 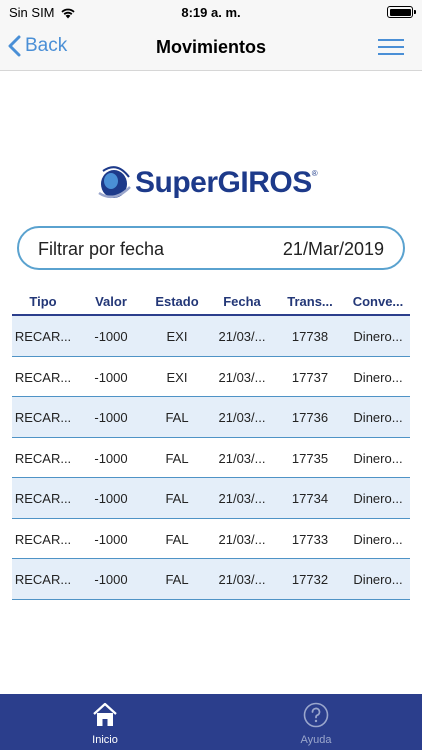 What do you see at coordinates (310, 498) in the screenshot?
I see `cell-transaccion: 17734` at bounding box center [310, 498].